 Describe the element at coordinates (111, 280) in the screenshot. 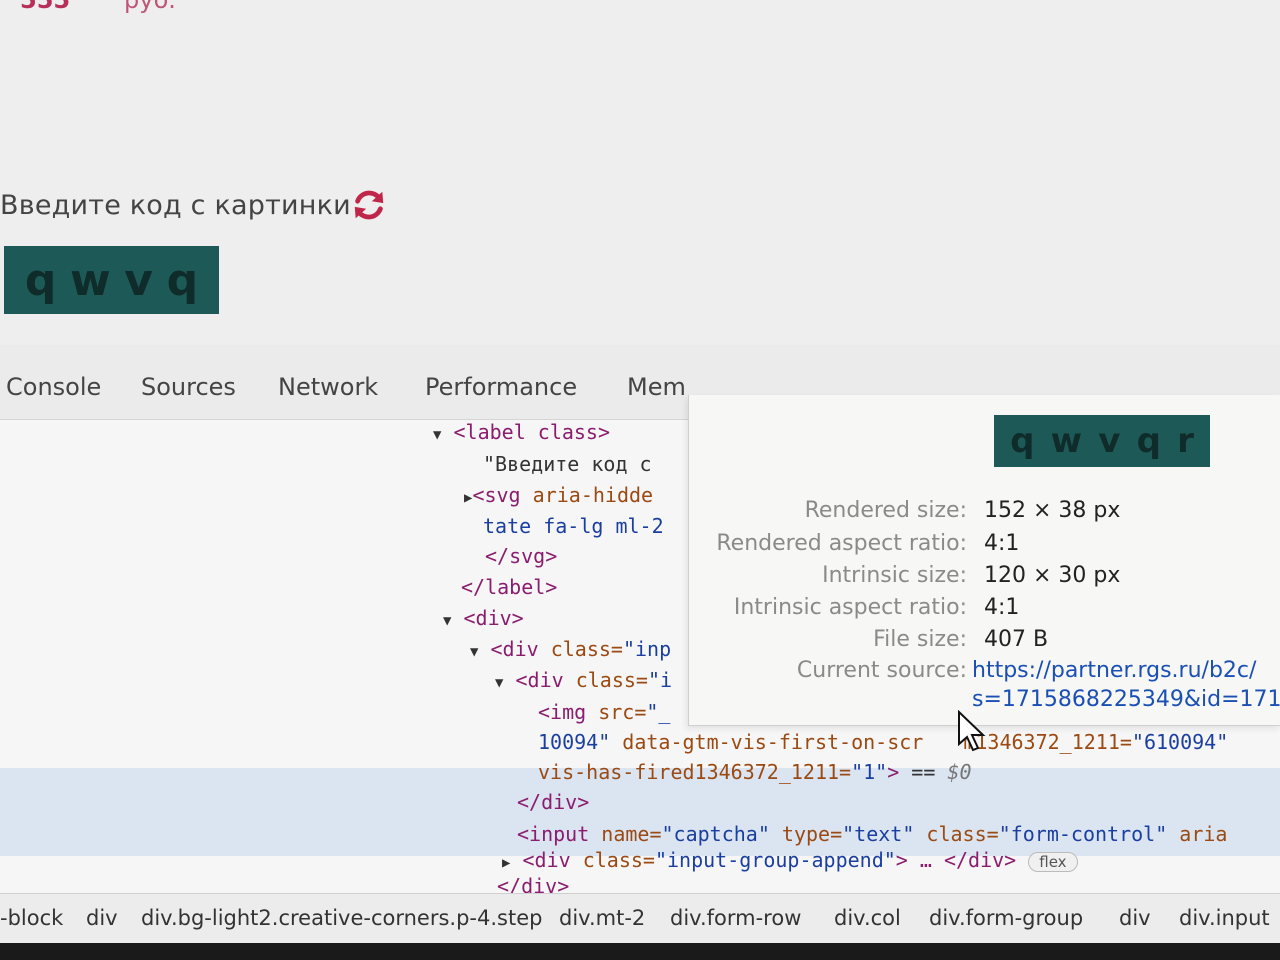

I see `captcha-image: q w v q` at that location.